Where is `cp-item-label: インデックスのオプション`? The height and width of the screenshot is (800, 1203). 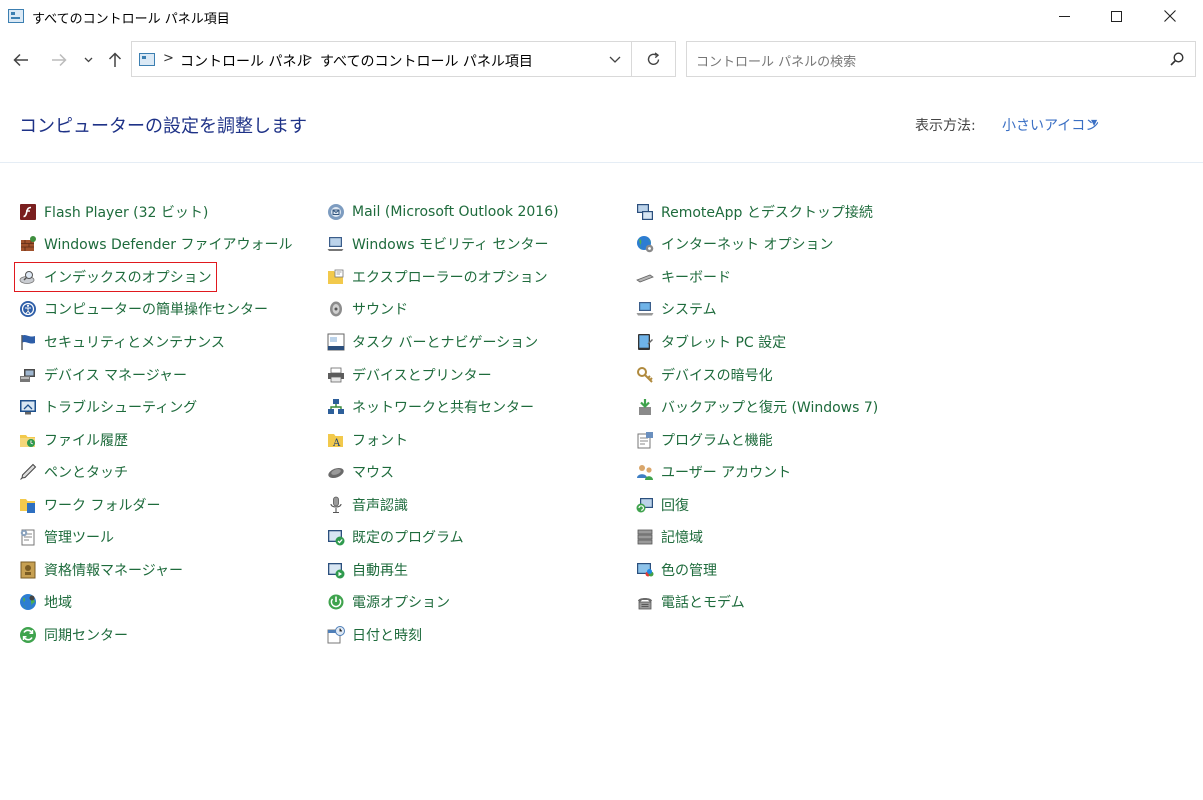 cp-item-label: インデックスのオプション is located at coordinates (128, 278).